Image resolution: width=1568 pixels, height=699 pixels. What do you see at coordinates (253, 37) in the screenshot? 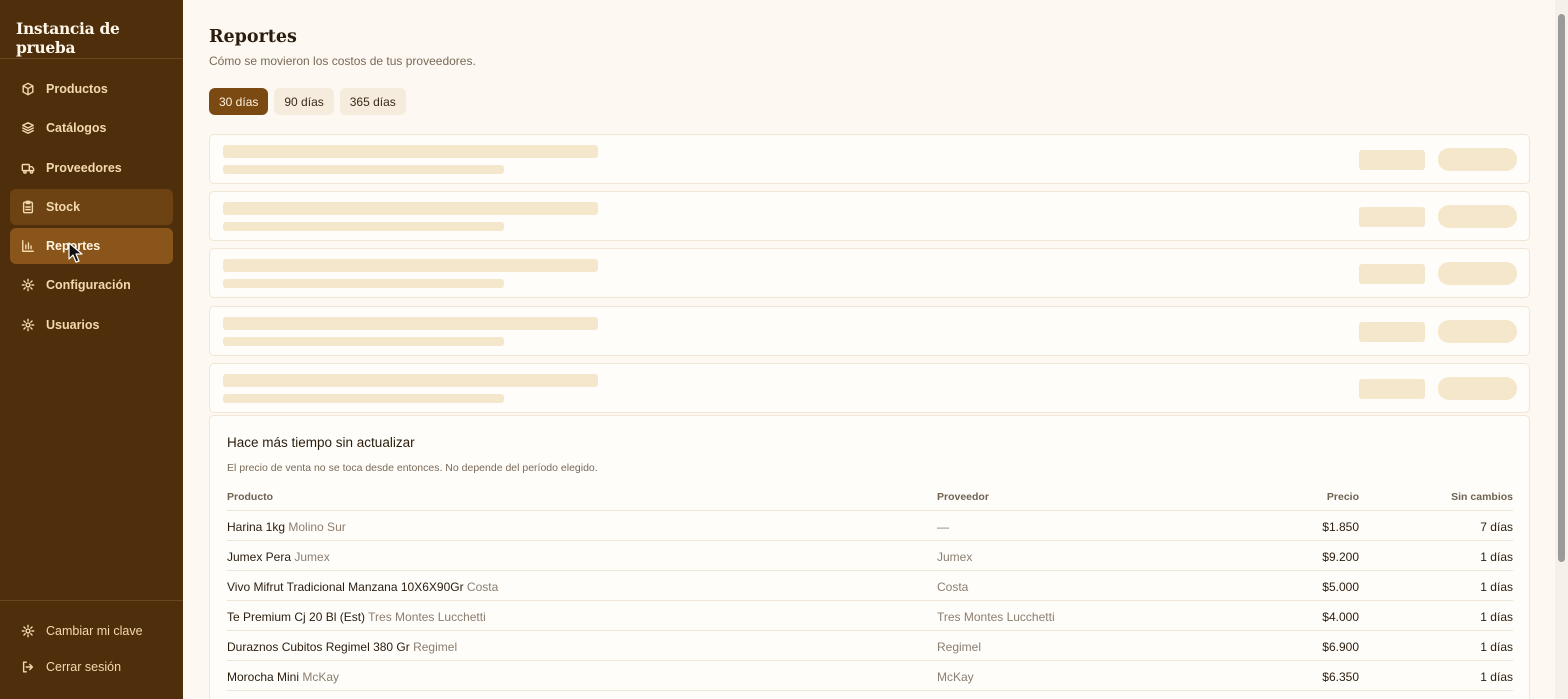
I see `page-title: Reportes` at bounding box center [253, 37].